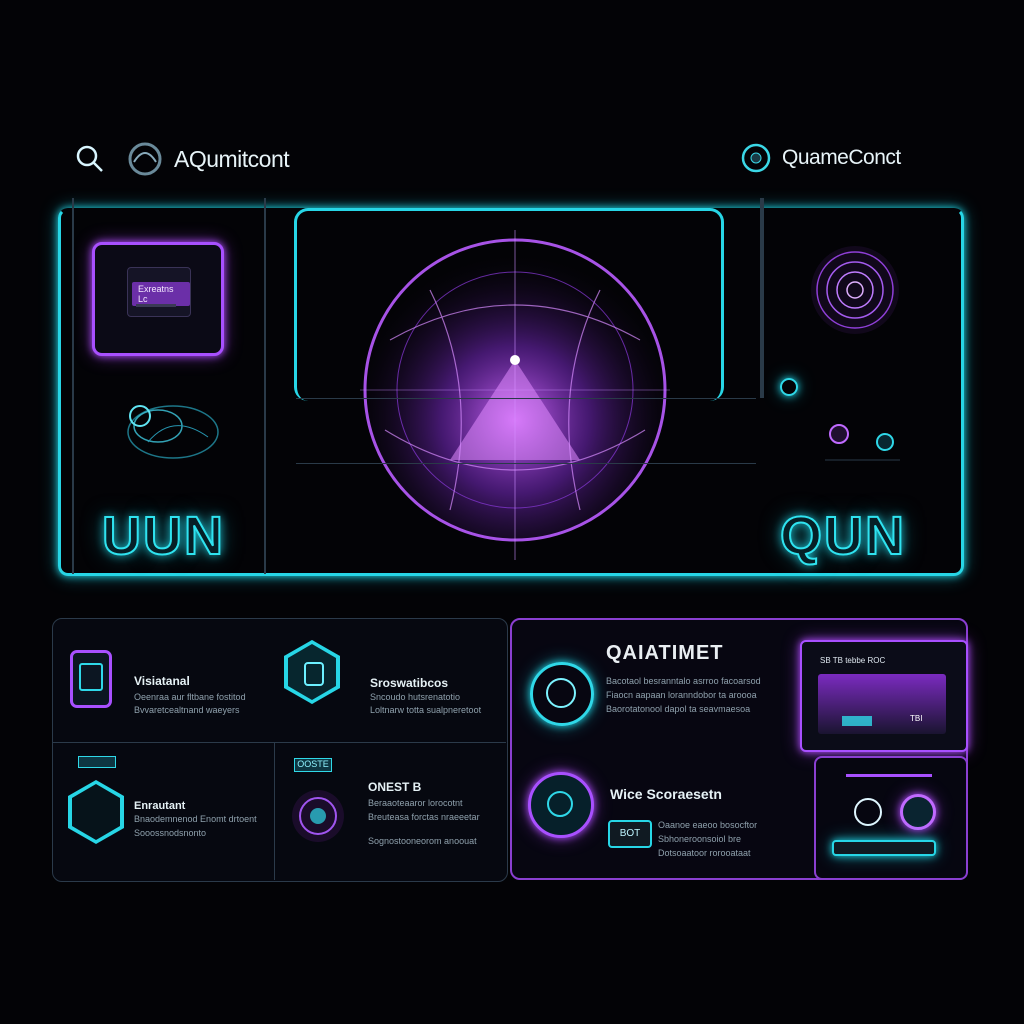 This screenshot has width=1024, height=1024. Describe the element at coordinates (318, 816) in the screenshot. I see `card4-orb-icon` at that location.